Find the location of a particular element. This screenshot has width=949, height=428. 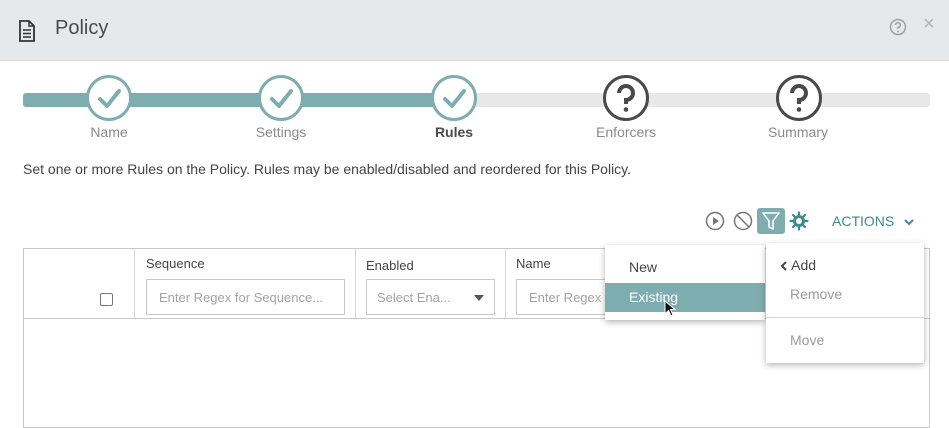

play-icon is located at coordinates (715, 221).